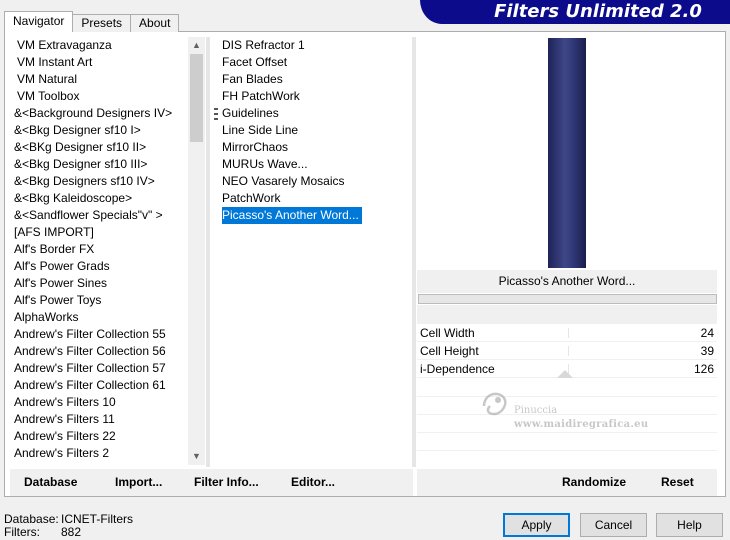 The width and height of the screenshot is (730, 540). What do you see at coordinates (99, 402) in the screenshot?
I see `category-item: Andrew's Filters 10` at bounding box center [99, 402].